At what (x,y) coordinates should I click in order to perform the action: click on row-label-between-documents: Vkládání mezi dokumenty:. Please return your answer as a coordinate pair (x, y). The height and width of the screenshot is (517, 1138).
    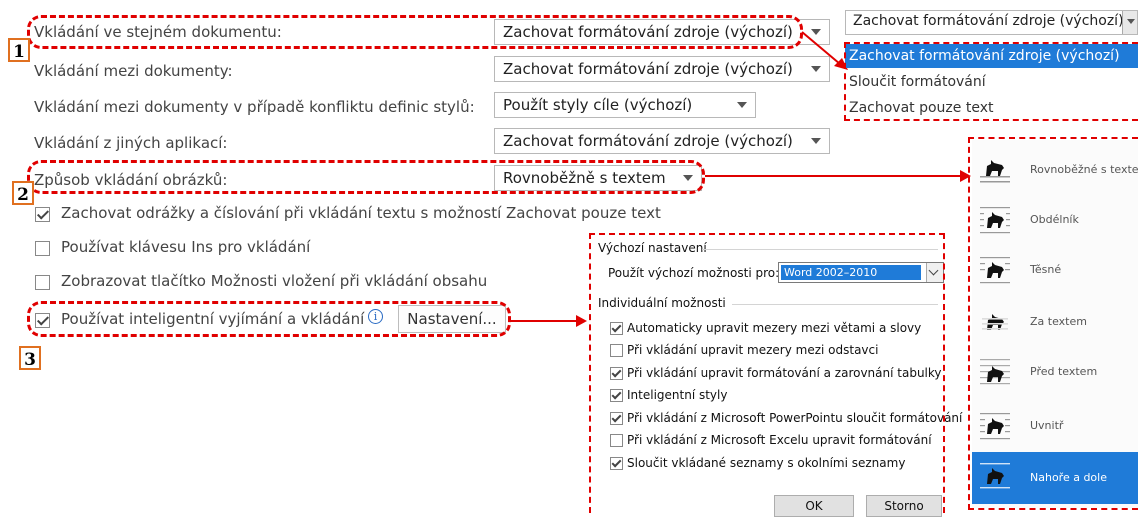
    Looking at the image, I should click on (133, 71).